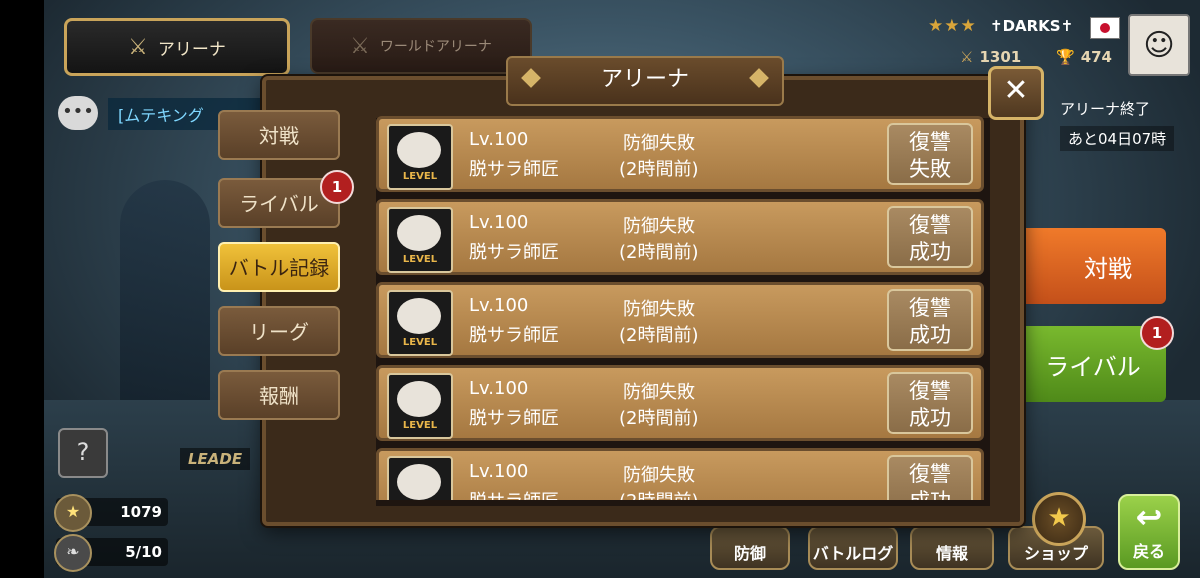  Describe the element at coordinates (853, 553) in the screenshot. I see `battle-log-label: バトルログ` at that location.